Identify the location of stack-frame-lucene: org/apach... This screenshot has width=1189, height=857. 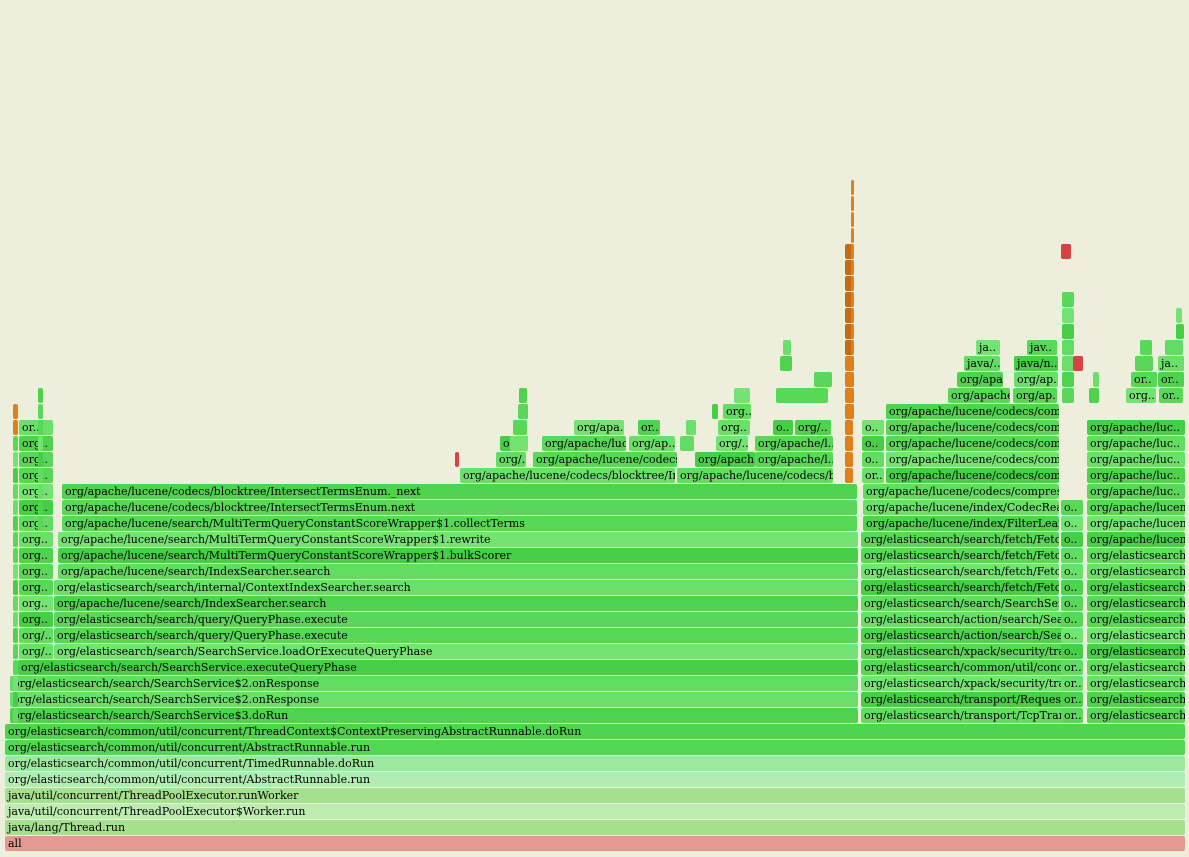
(725, 459).